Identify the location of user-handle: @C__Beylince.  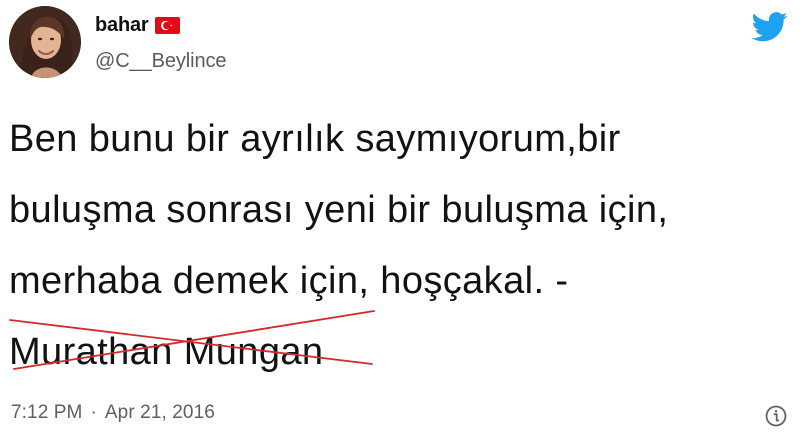
(160, 61).